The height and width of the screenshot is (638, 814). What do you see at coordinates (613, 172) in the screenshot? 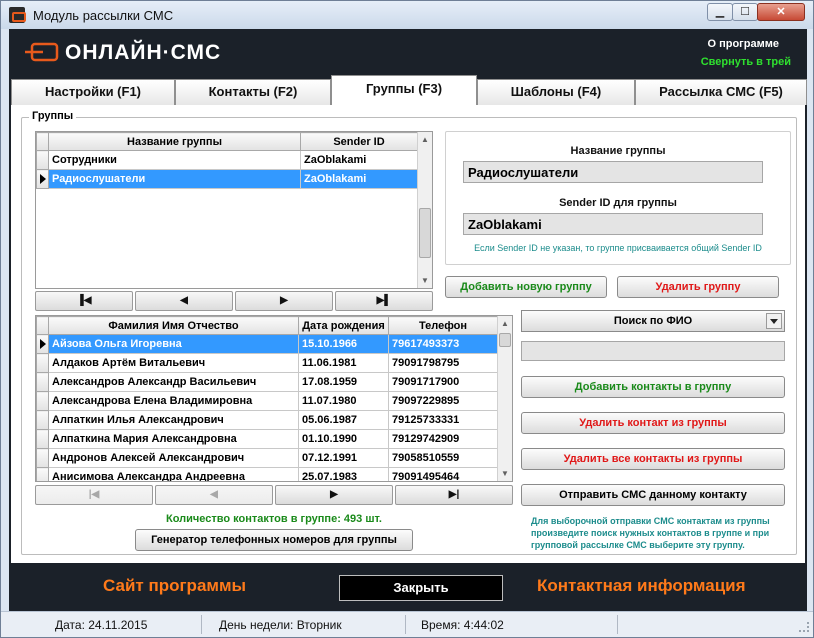
I see `group-name-field: Радиослушатели` at bounding box center [613, 172].